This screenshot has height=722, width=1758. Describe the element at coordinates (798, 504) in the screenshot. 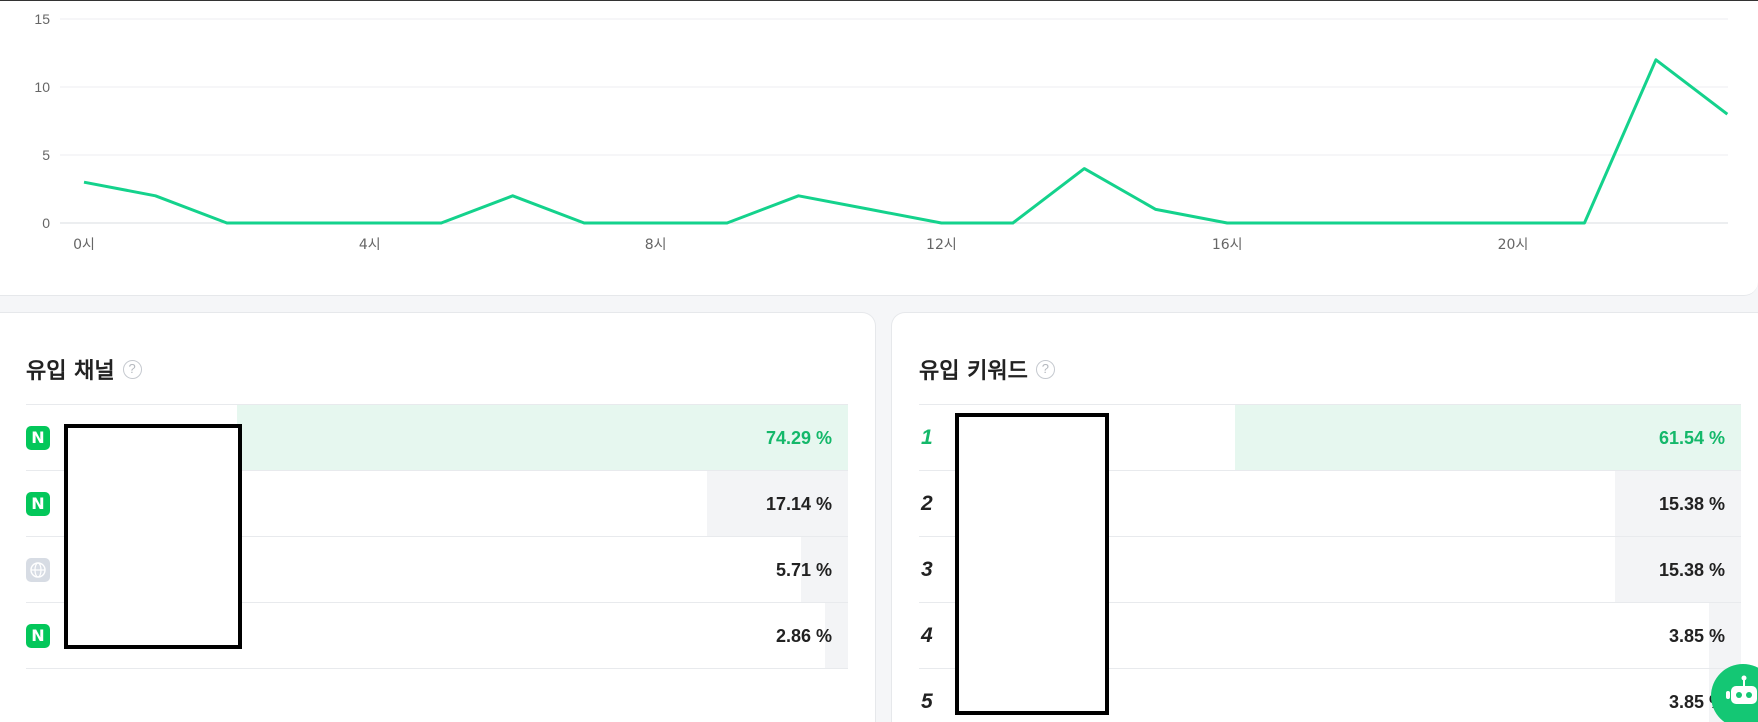

I see `channel-percent: 17.14 %` at that location.